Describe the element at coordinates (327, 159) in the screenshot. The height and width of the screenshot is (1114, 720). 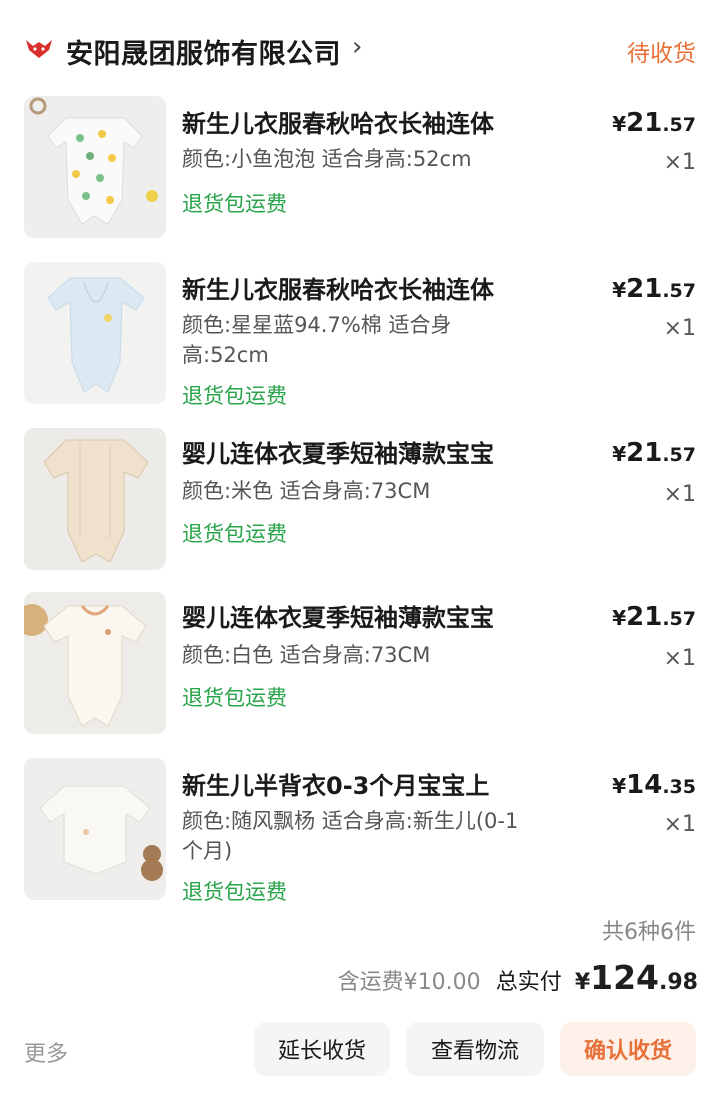
I see `item-spec: 颜色:小鱼泡泡 适合身高:52cm` at that location.